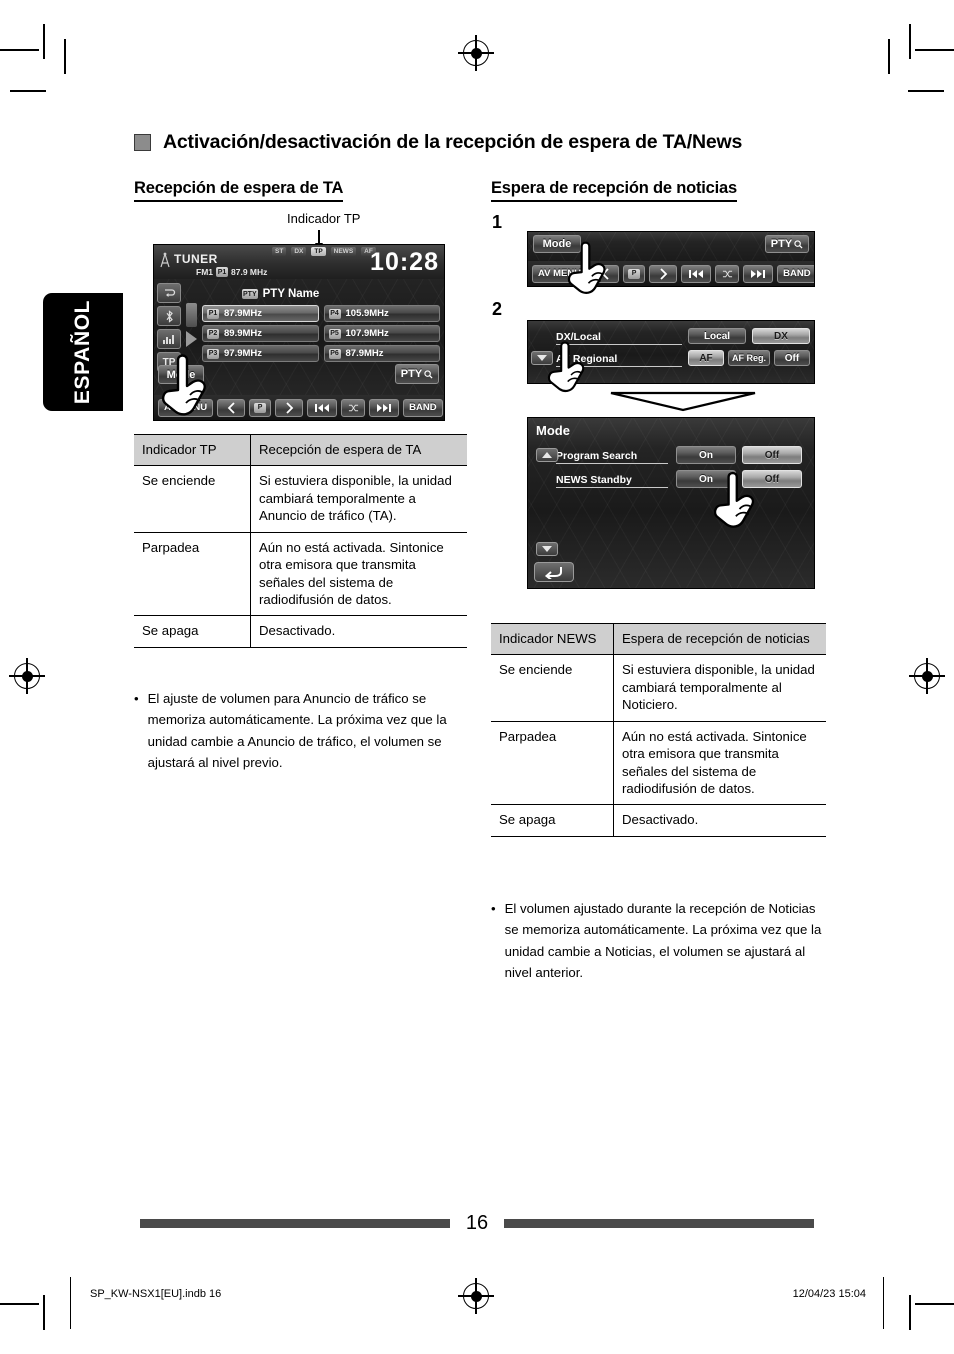 The height and width of the screenshot is (1354, 954). What do you see at coordinates (260, 313) in the screenshot?
I see `preset-button: P1 87.9MHz` at bounding box center [260, 313].